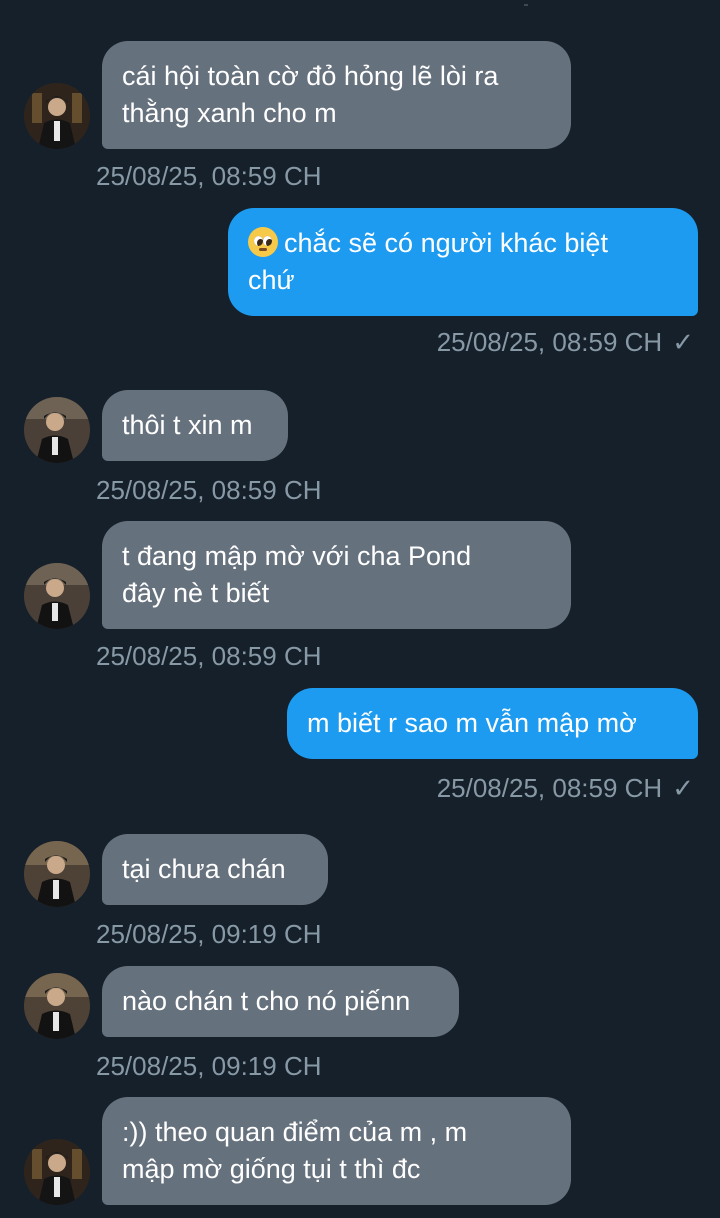  Describe the element at coordinates (196, 593) in the screenshot. I see `message-line: đây nè t biết` at that location.